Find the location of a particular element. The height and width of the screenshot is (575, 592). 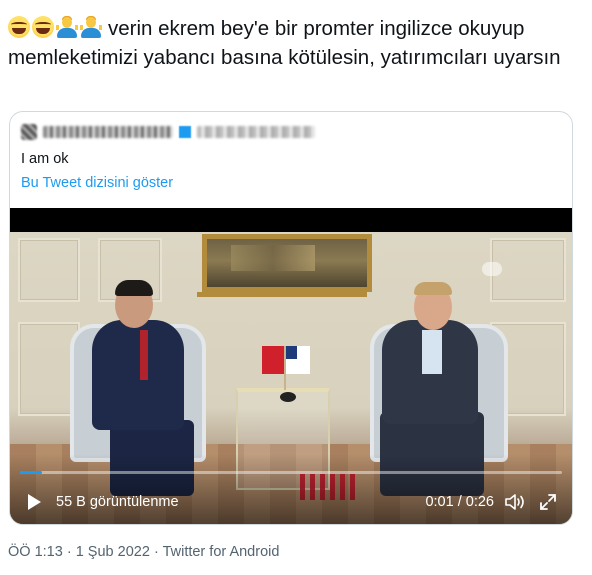

tweet-time-link: ÖÖ 1:13 is located at coordinates (35, 552).